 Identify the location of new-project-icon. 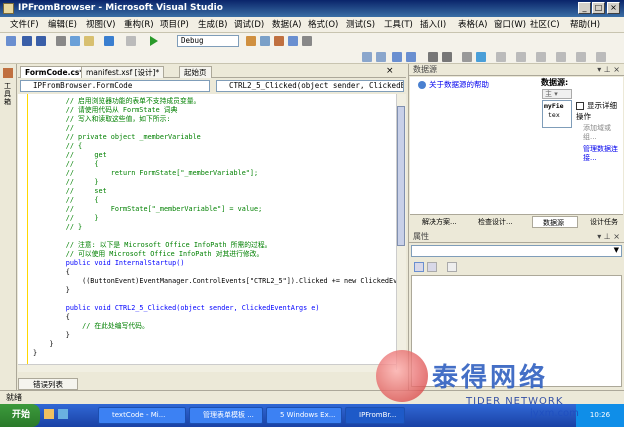
(11, 41).